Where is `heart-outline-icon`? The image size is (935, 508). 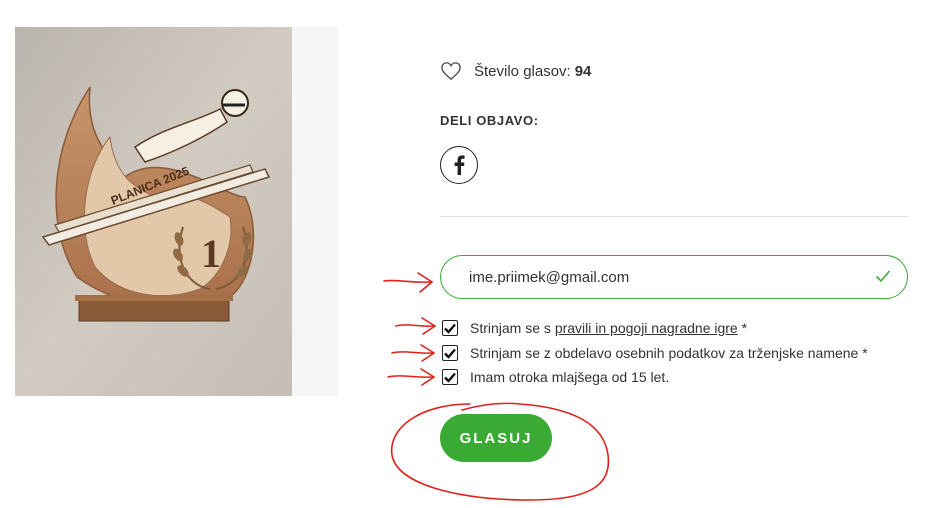 heart-outline-icon is located at coordinates (451, 71).